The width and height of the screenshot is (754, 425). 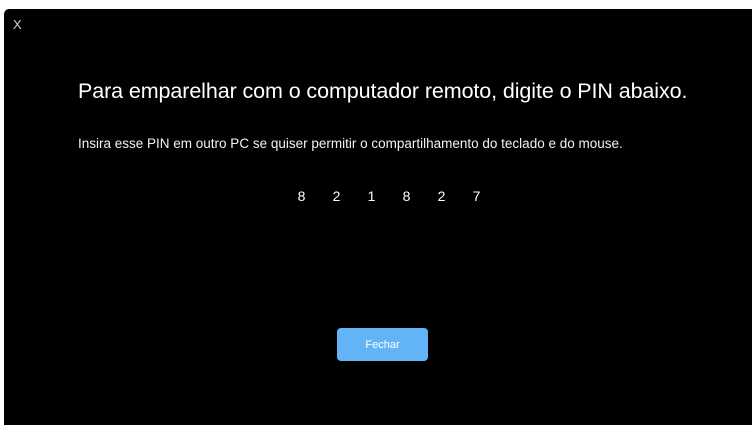 What do you see at coordinates (389, 196) in the screenshot?
I see `pin-code: 8 2 1 8 2 7` at bounding box center [389, 196].